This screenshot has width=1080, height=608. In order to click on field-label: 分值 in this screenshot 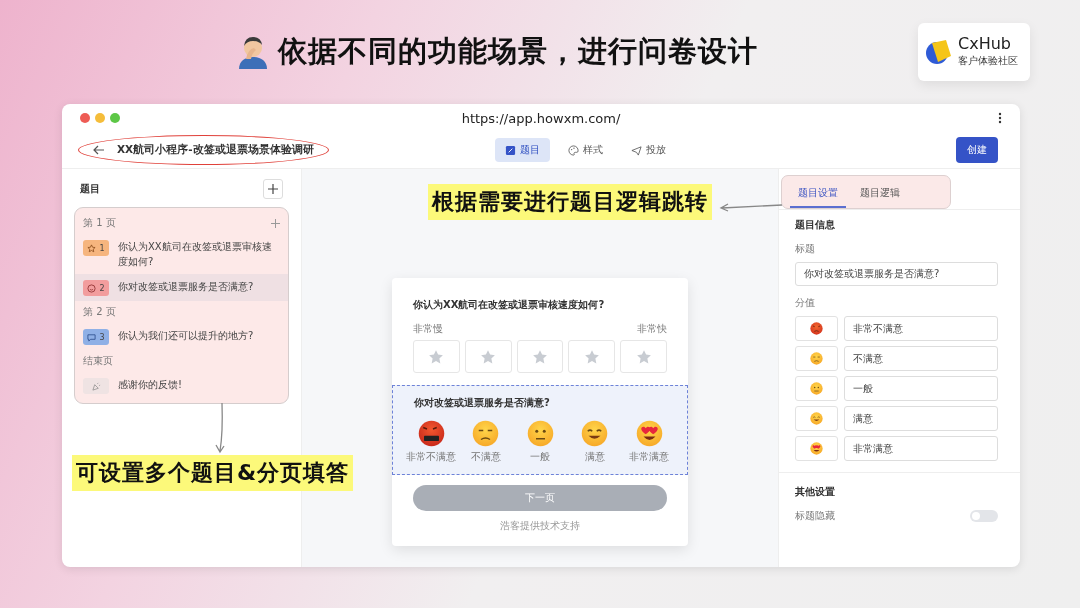, I will do `click(805, 303)`.